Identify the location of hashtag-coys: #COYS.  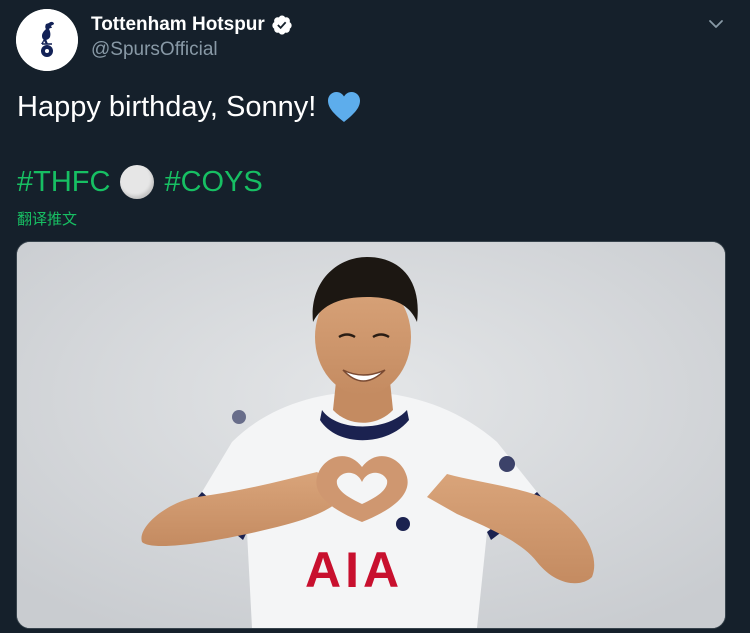
(213, 182).